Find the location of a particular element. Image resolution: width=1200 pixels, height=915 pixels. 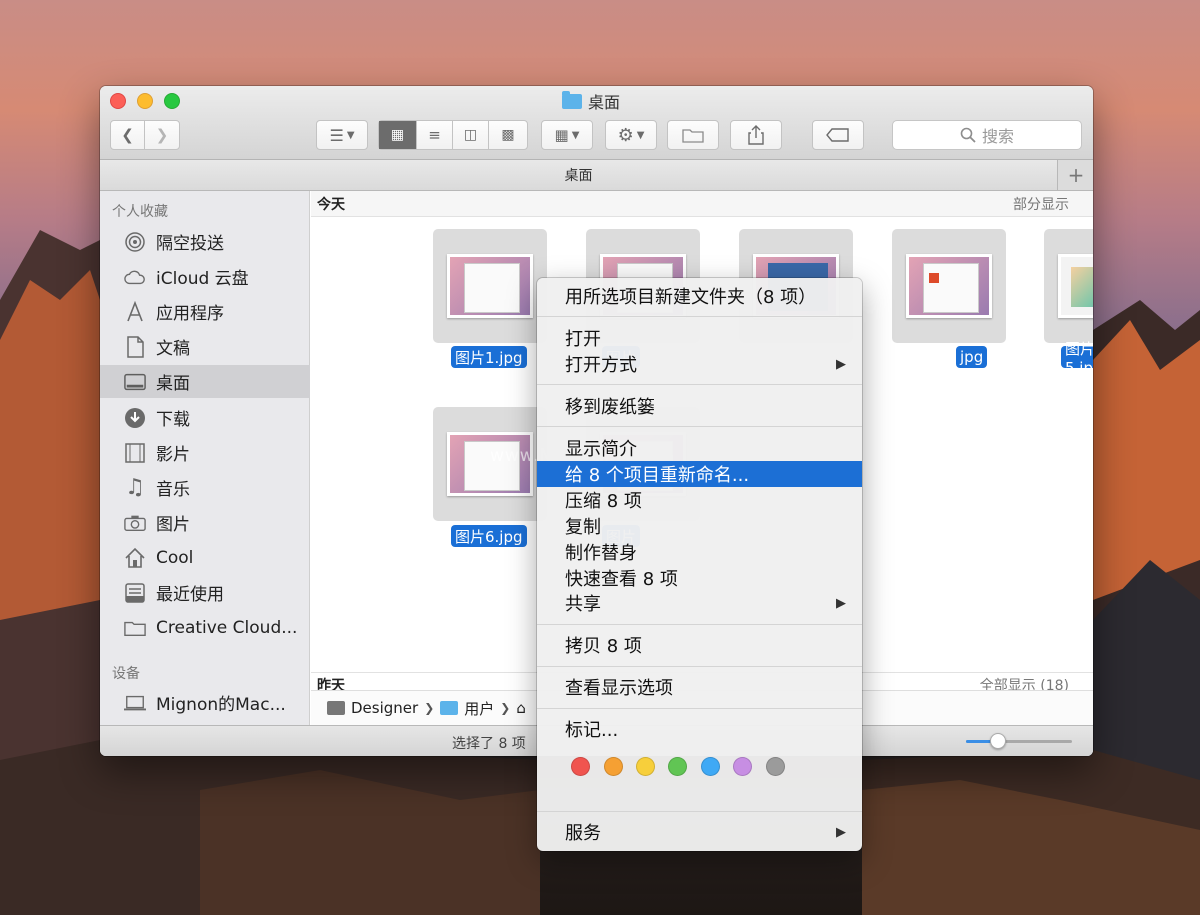

tag-red-dot is located at coordinates (580, 766).